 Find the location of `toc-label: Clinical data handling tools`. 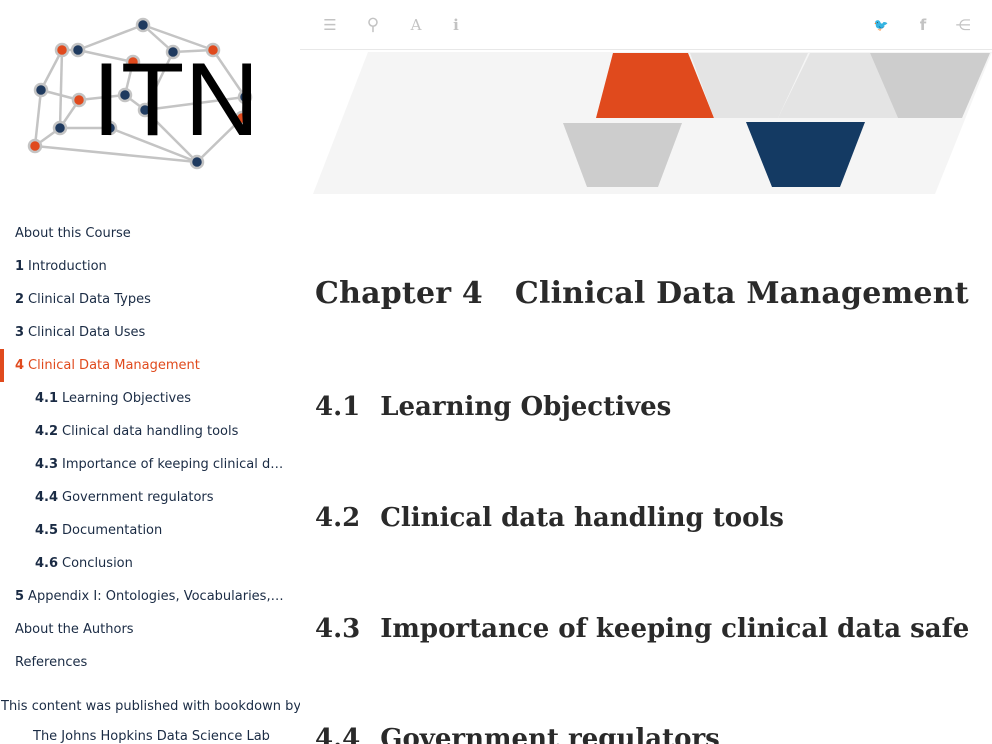

toc-label: Clinical data handling tools is located at coordinates (150, 431).